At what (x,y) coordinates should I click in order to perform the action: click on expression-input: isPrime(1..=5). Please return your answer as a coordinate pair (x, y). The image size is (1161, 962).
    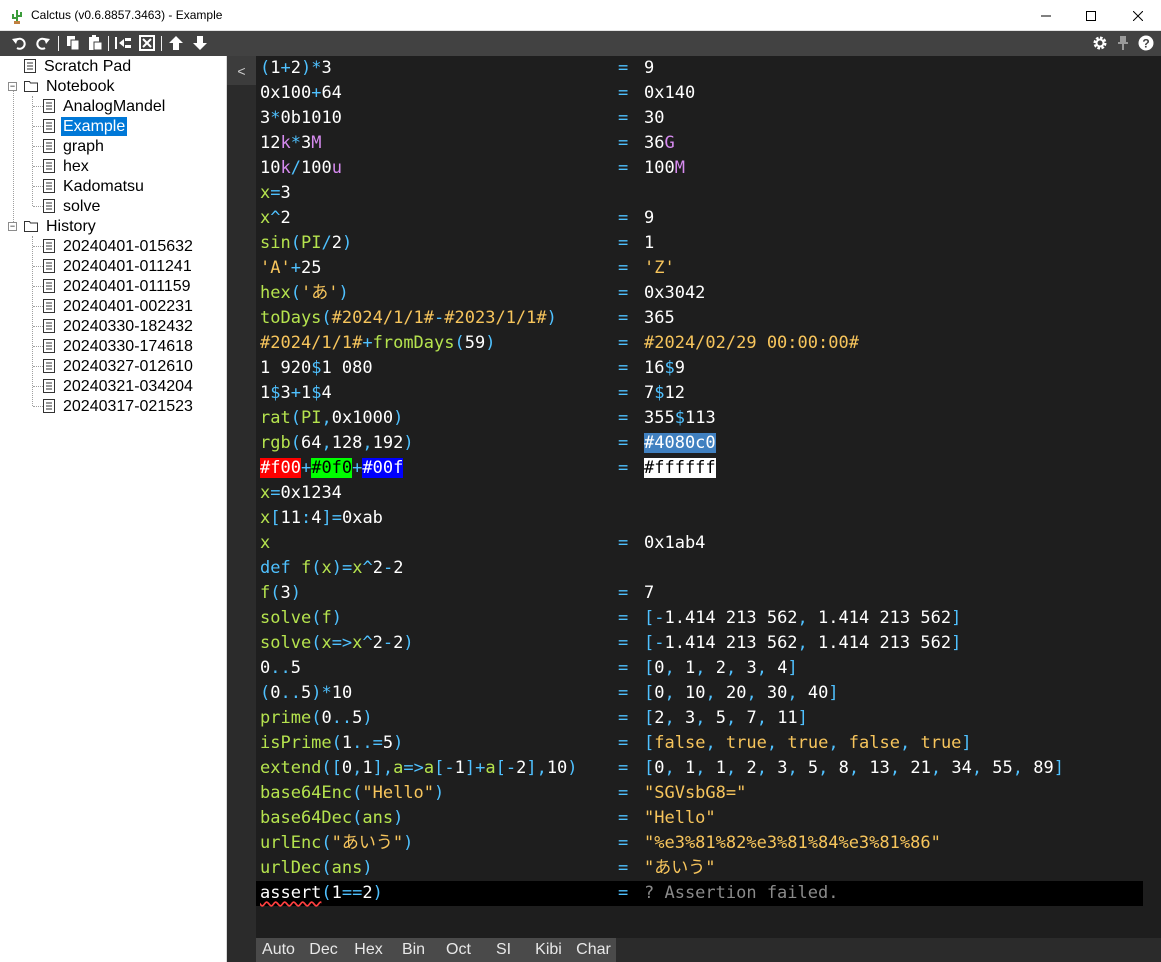
    Looking at the image, I should click on (331, 743).